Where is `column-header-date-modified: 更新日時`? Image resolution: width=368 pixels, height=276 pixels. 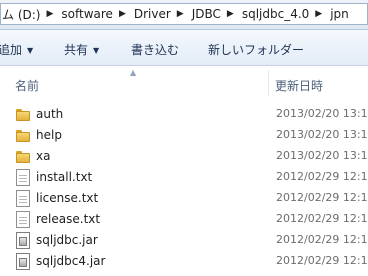 column-header-date-modified: 更新日時 is located at coordinates (299, 85).